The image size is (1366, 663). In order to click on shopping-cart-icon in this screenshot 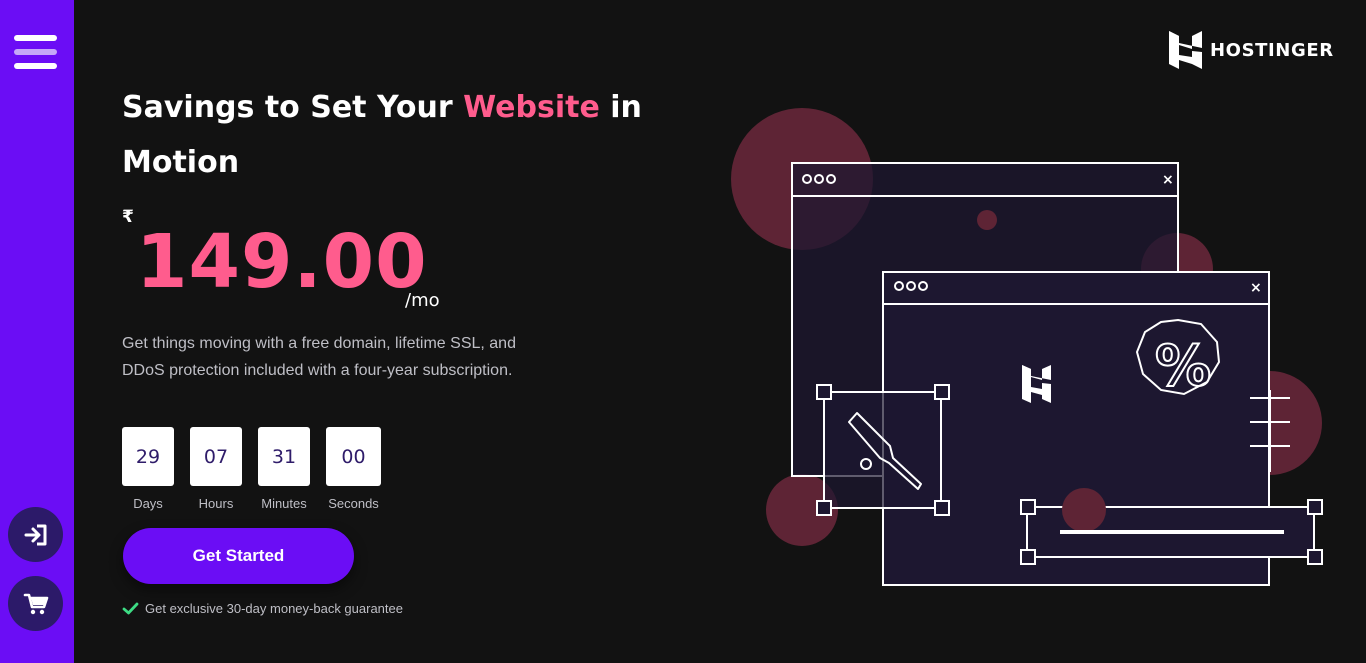, I will do `click(35, 603)`.